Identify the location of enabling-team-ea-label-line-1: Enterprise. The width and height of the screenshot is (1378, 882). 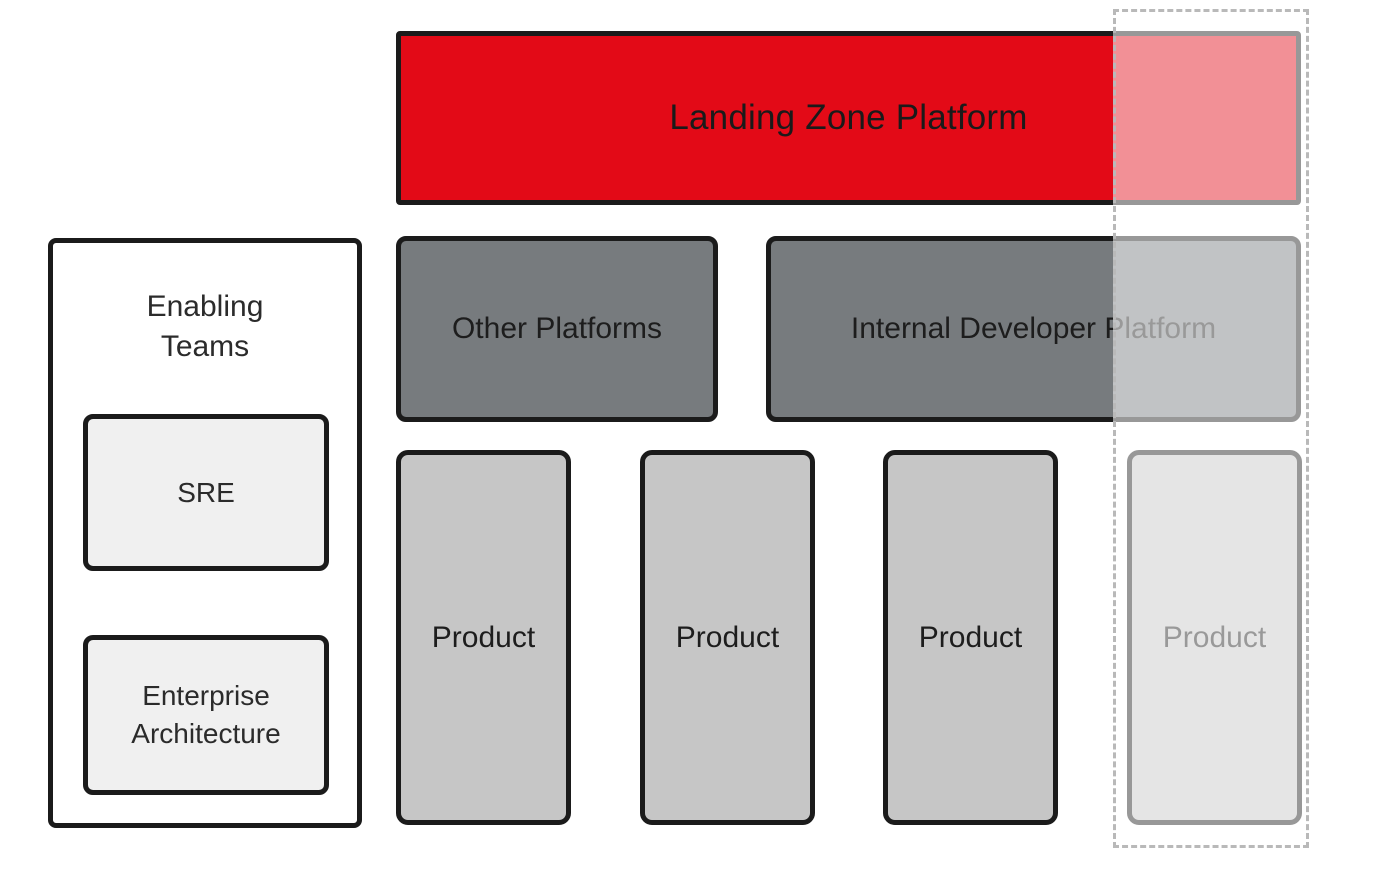
(206, 696).